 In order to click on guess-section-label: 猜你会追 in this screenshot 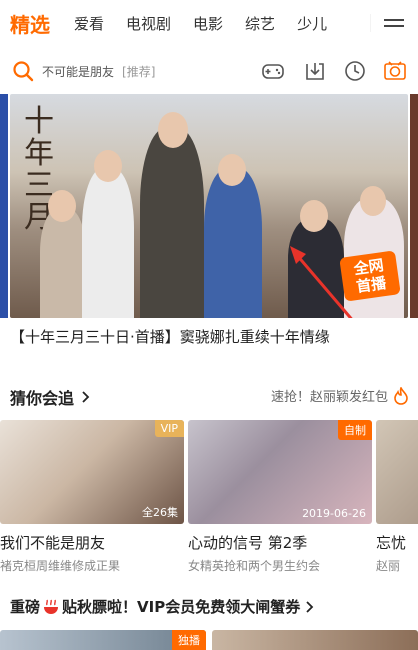, I will do `click(42, 398)`.